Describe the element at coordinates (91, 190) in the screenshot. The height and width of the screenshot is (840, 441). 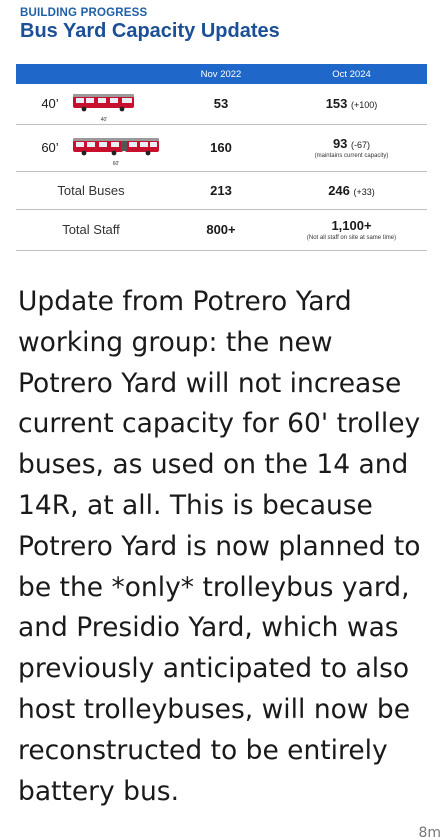
I see `row-label-total-buses: Total Buses` at that location.